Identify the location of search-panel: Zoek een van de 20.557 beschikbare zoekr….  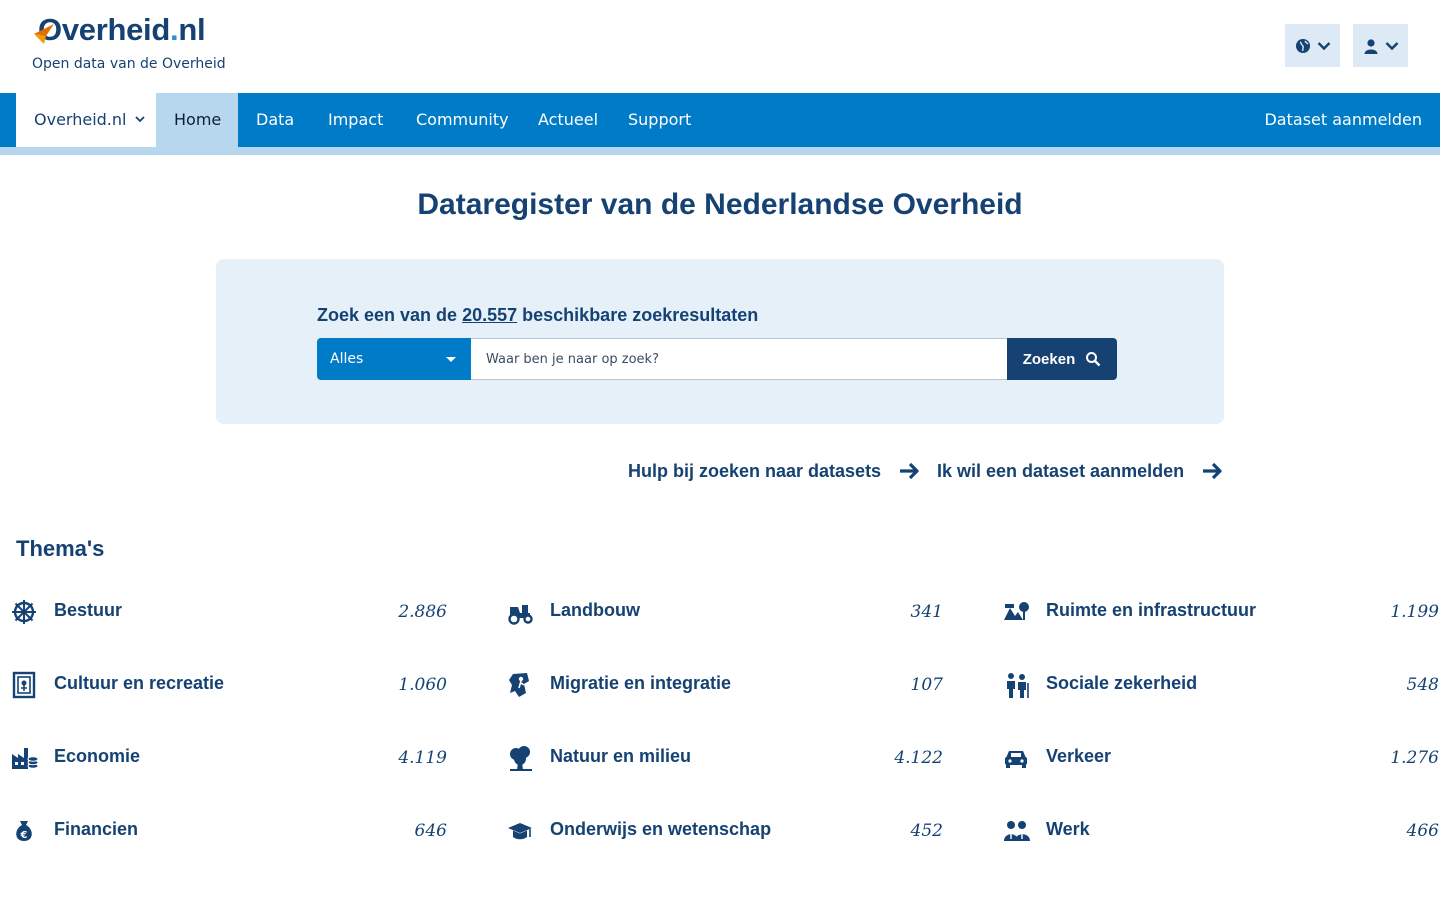
(720, 341).